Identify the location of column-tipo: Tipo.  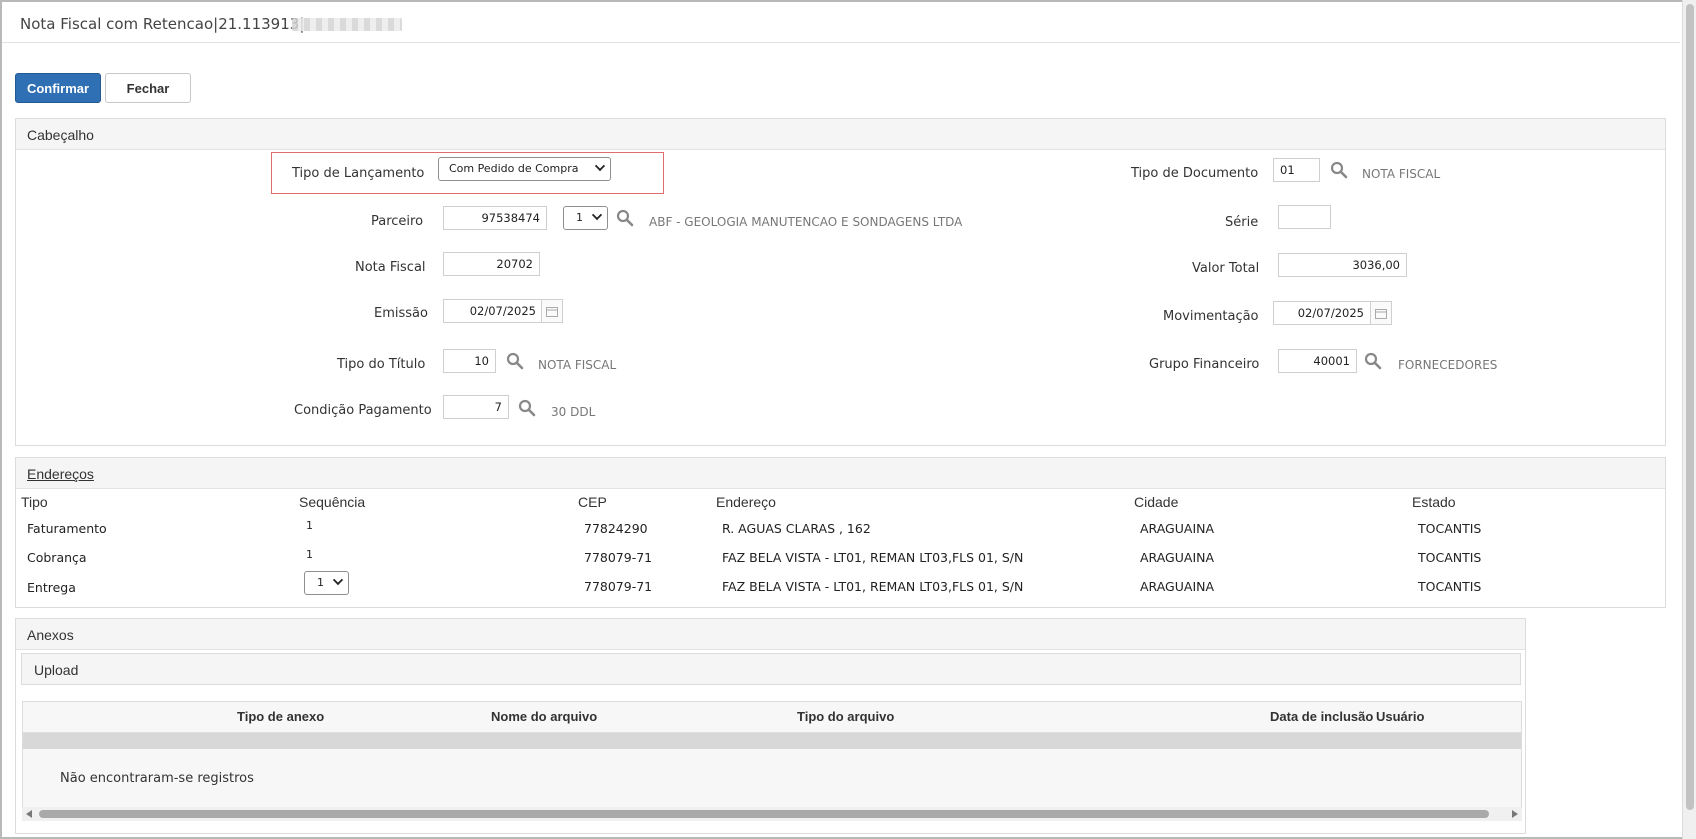
(34, 502).